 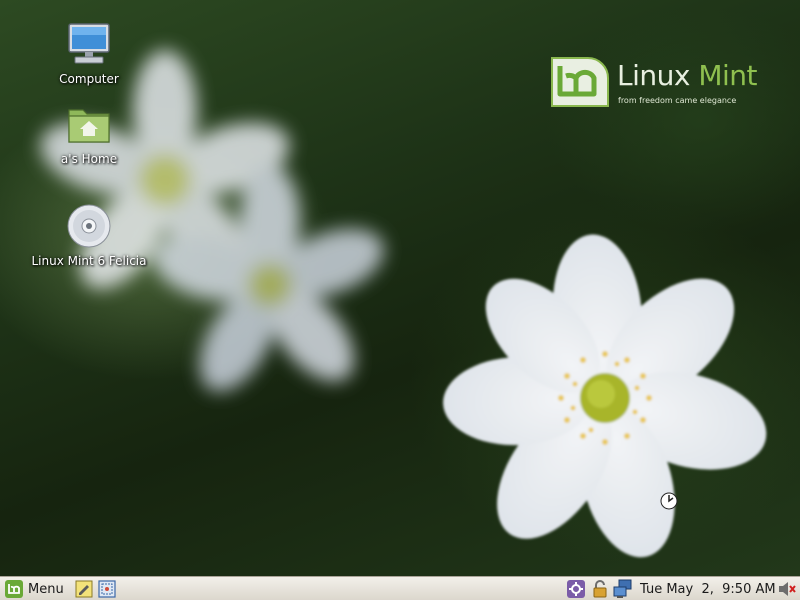 I want to click on desktop-icon-label: a's Home, so click(x=89, y=159).